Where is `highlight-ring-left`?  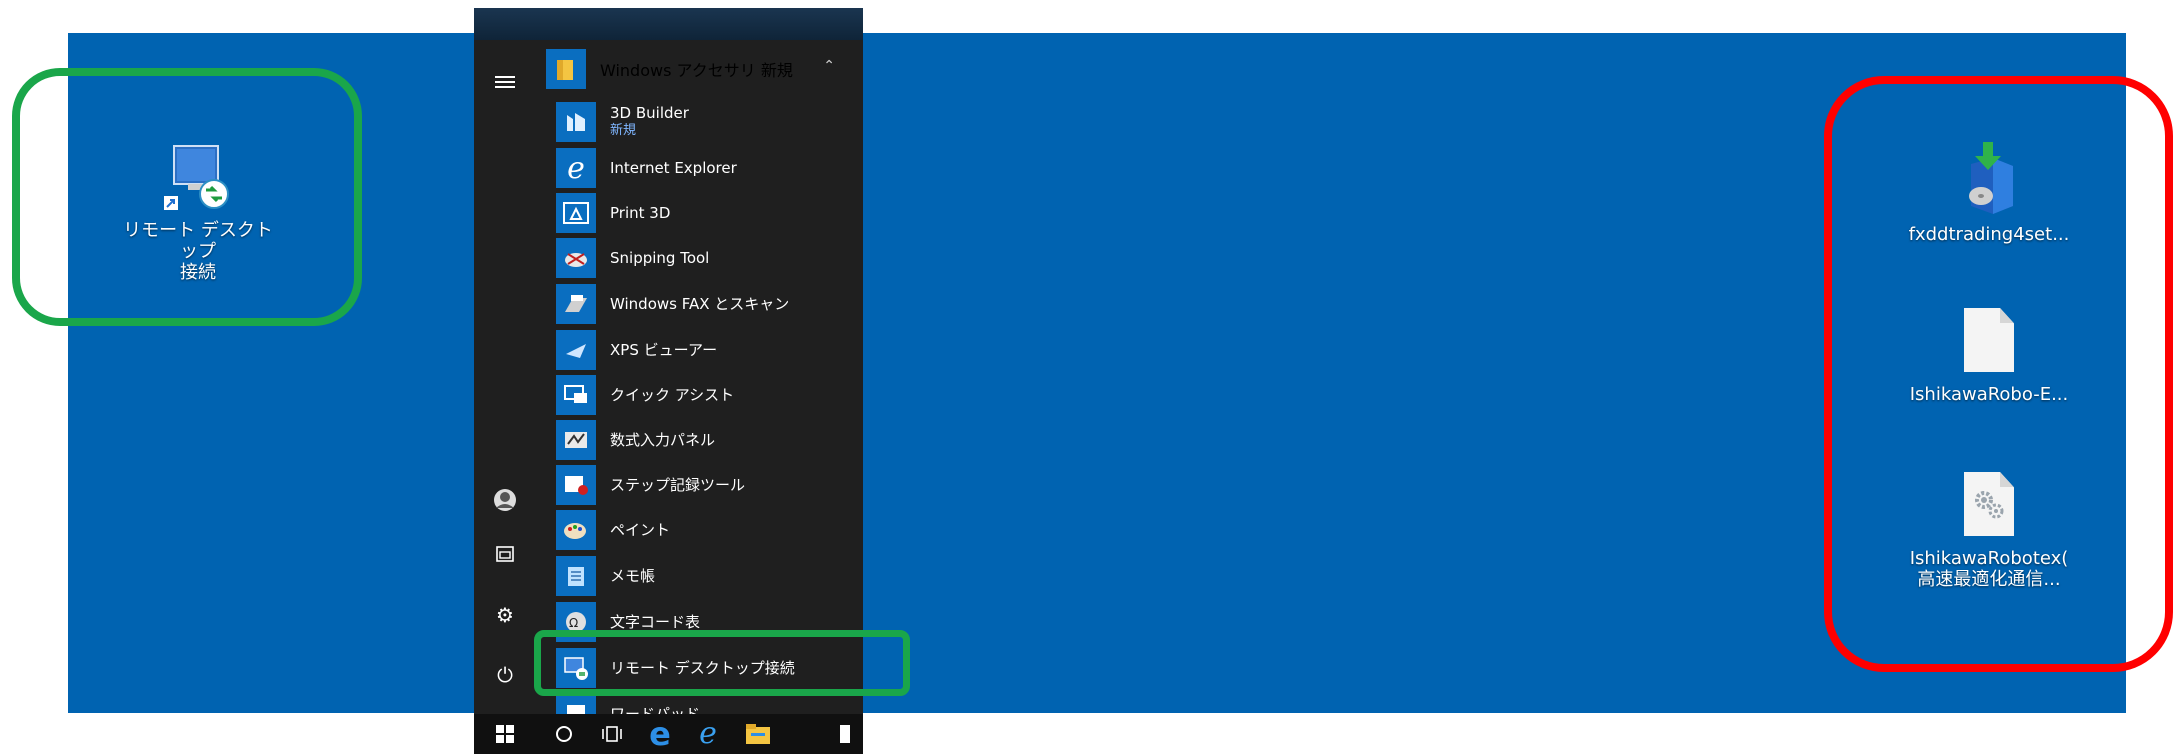
highlight-ring-left is located at coordinates (187, 197).